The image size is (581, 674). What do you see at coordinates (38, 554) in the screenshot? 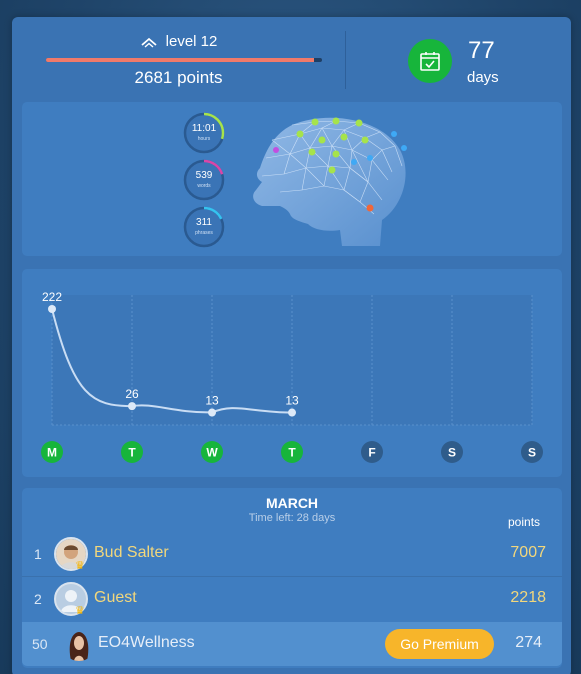
I see `rank: 1` at bounding box center [38, 554].